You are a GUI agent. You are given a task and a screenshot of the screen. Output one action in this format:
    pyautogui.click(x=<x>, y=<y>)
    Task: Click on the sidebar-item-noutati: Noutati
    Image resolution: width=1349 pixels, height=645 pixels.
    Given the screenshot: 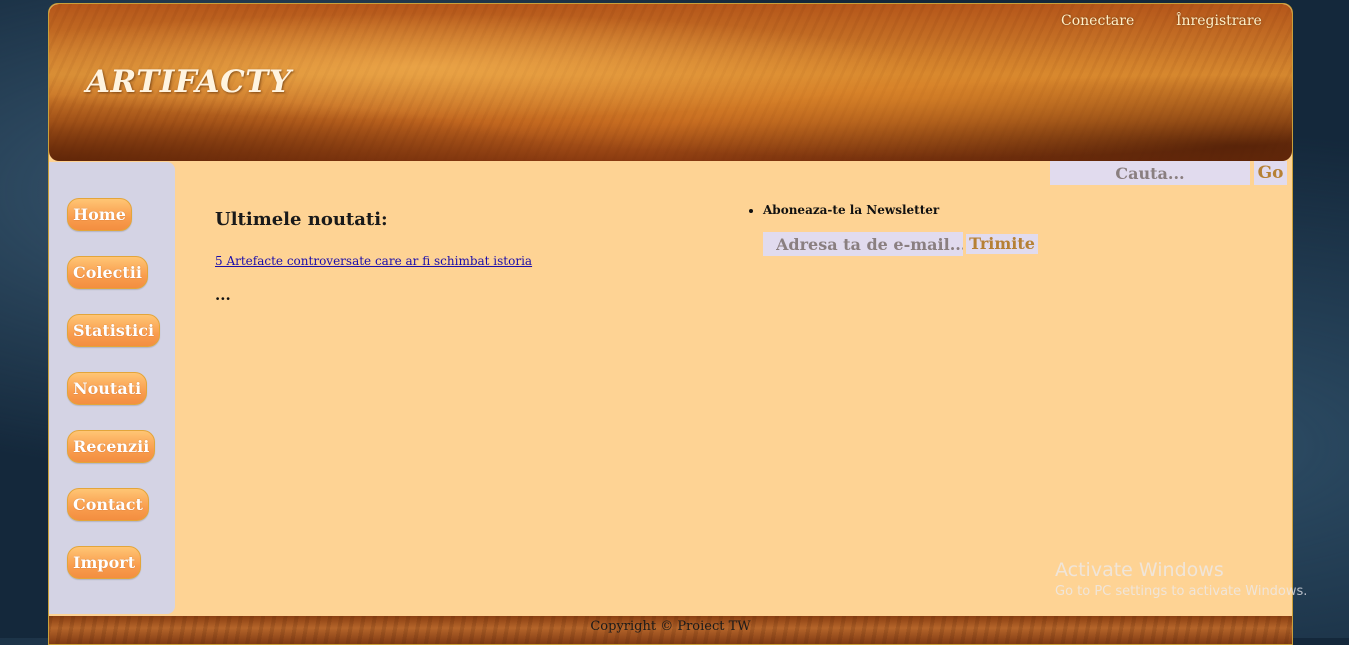 What is the action you would take?
    pyautogui.click(x=107, y=388)
    